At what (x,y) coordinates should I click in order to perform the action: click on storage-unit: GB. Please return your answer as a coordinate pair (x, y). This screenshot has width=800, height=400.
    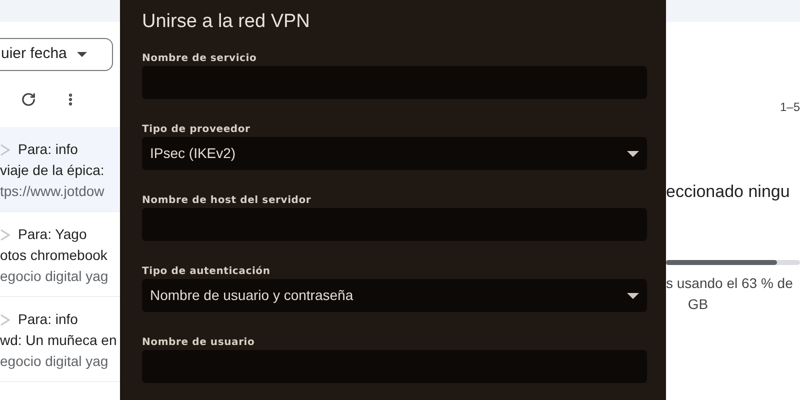
    Looking at the image, I should click on (698, 304).